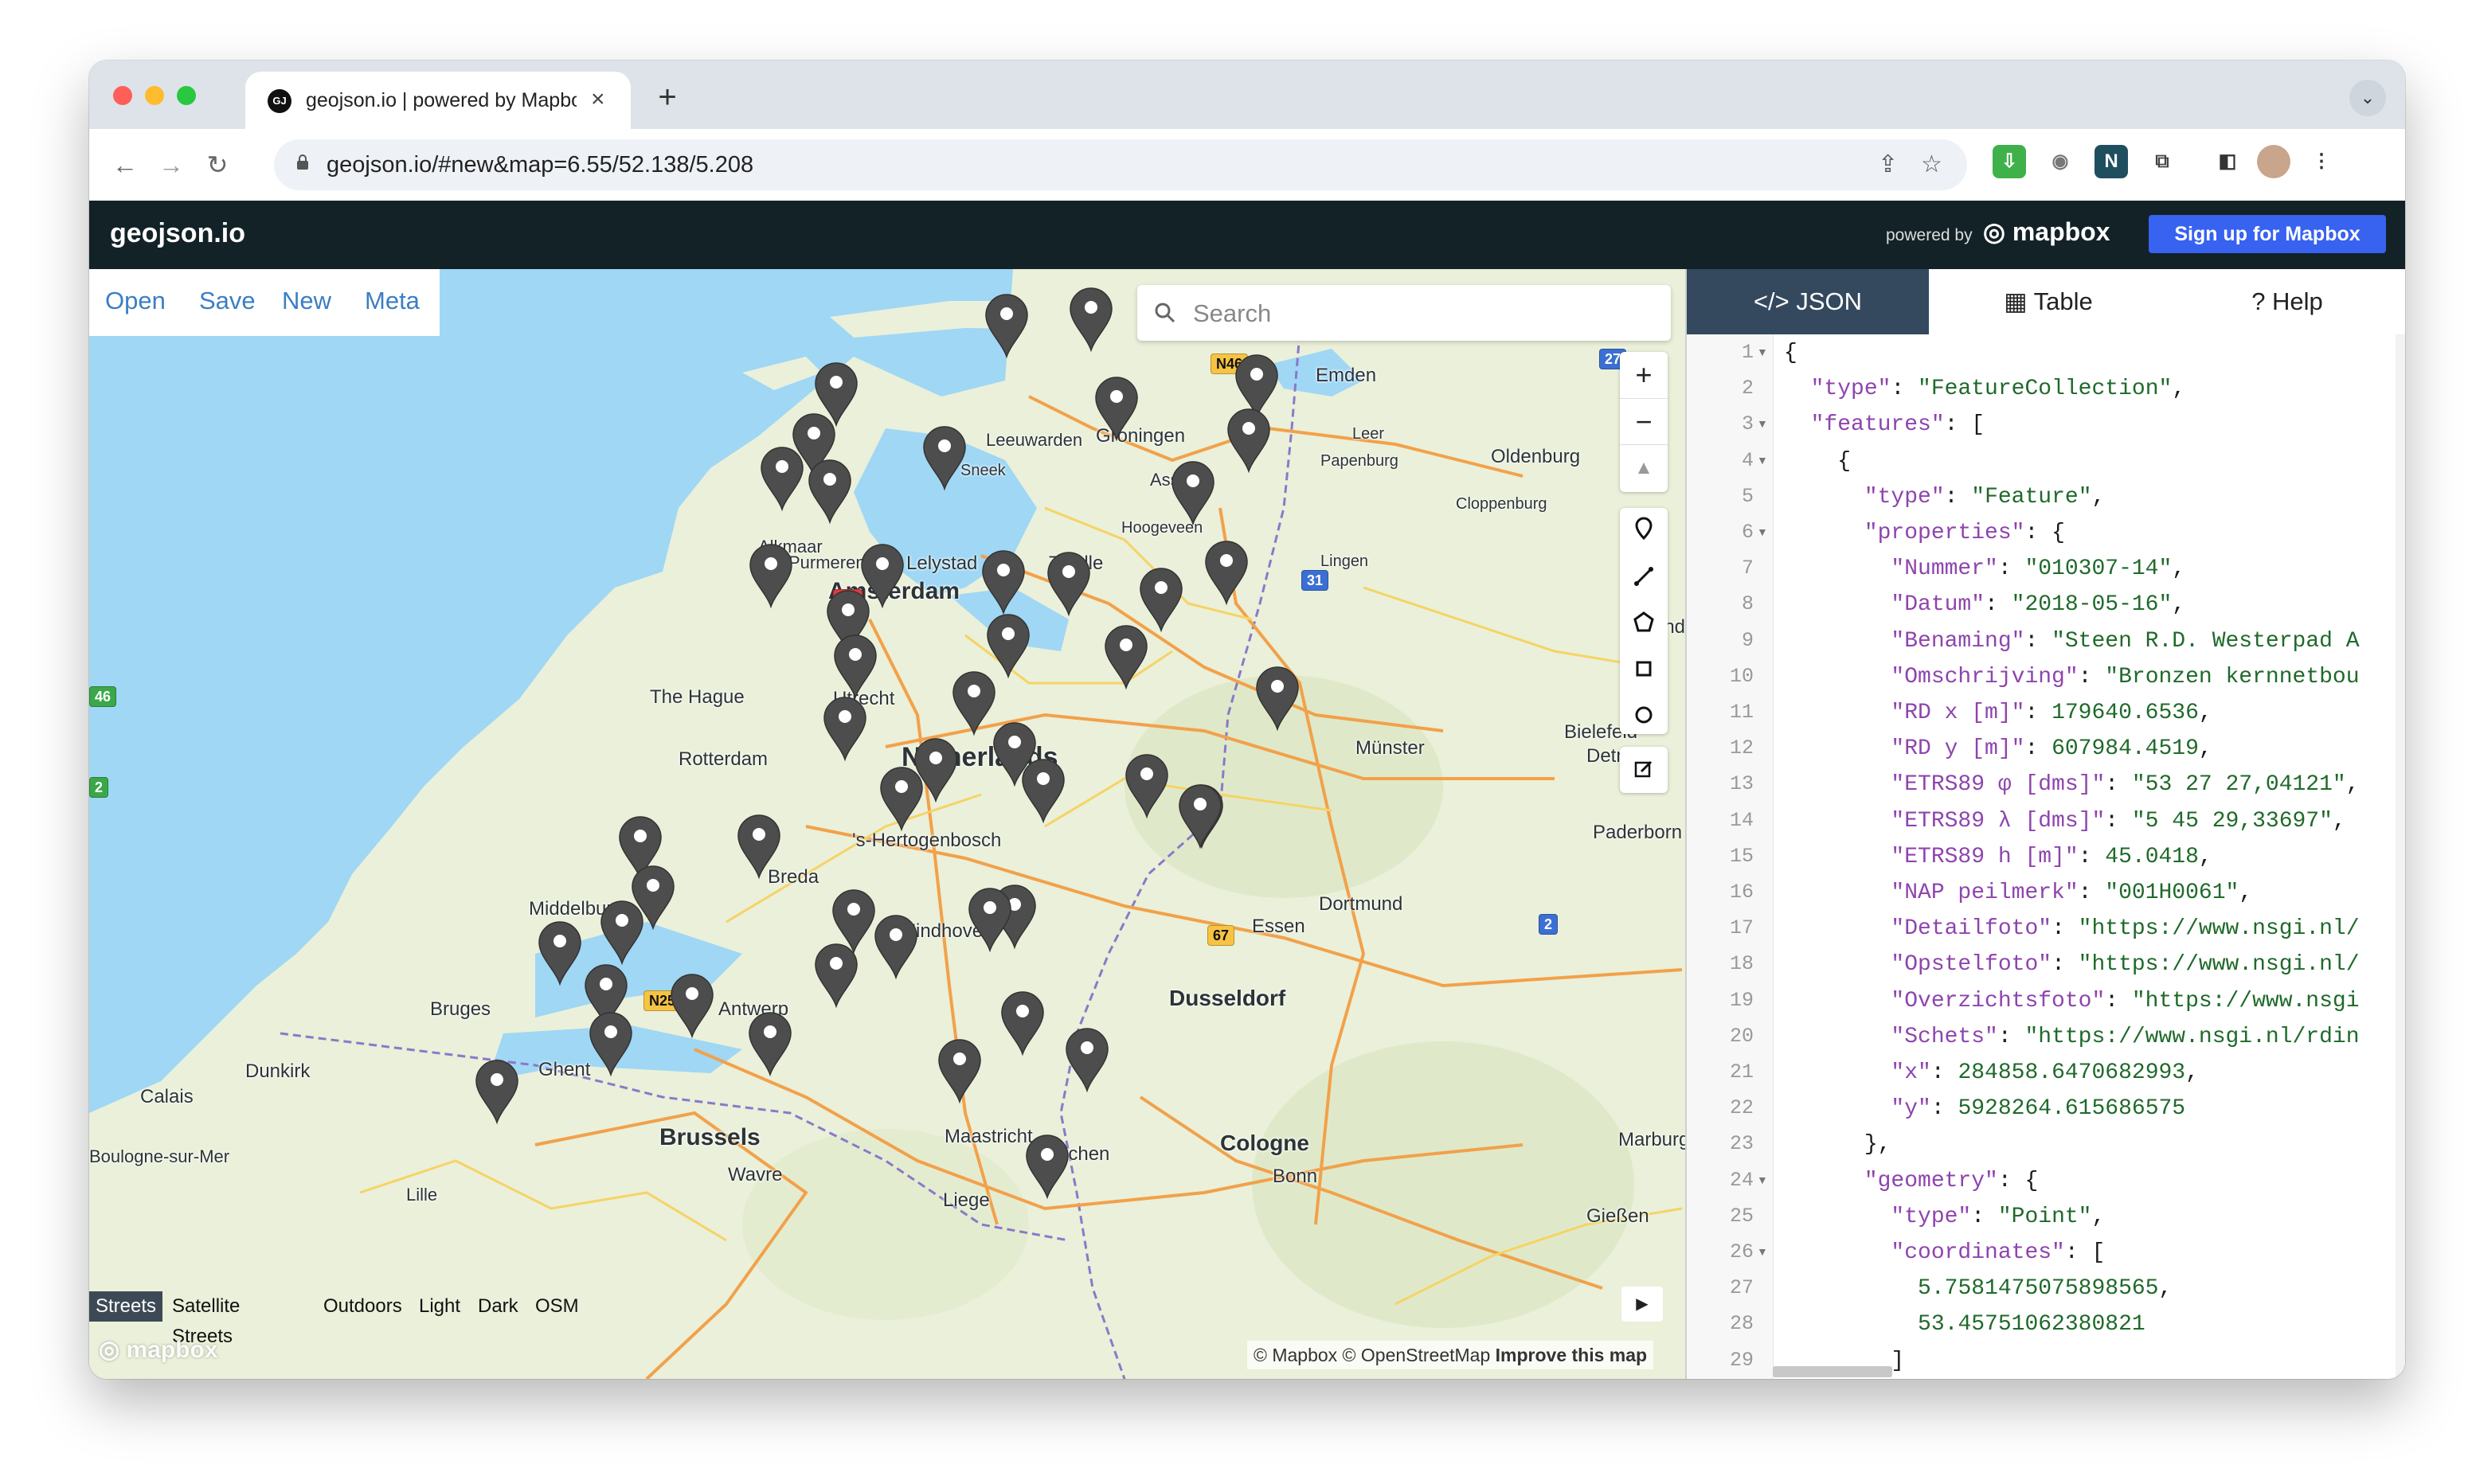  What do you see at coordinates (217, 165) in the screenshot?
I see `reload-icon: ↻` at bounding box center [217, 165].